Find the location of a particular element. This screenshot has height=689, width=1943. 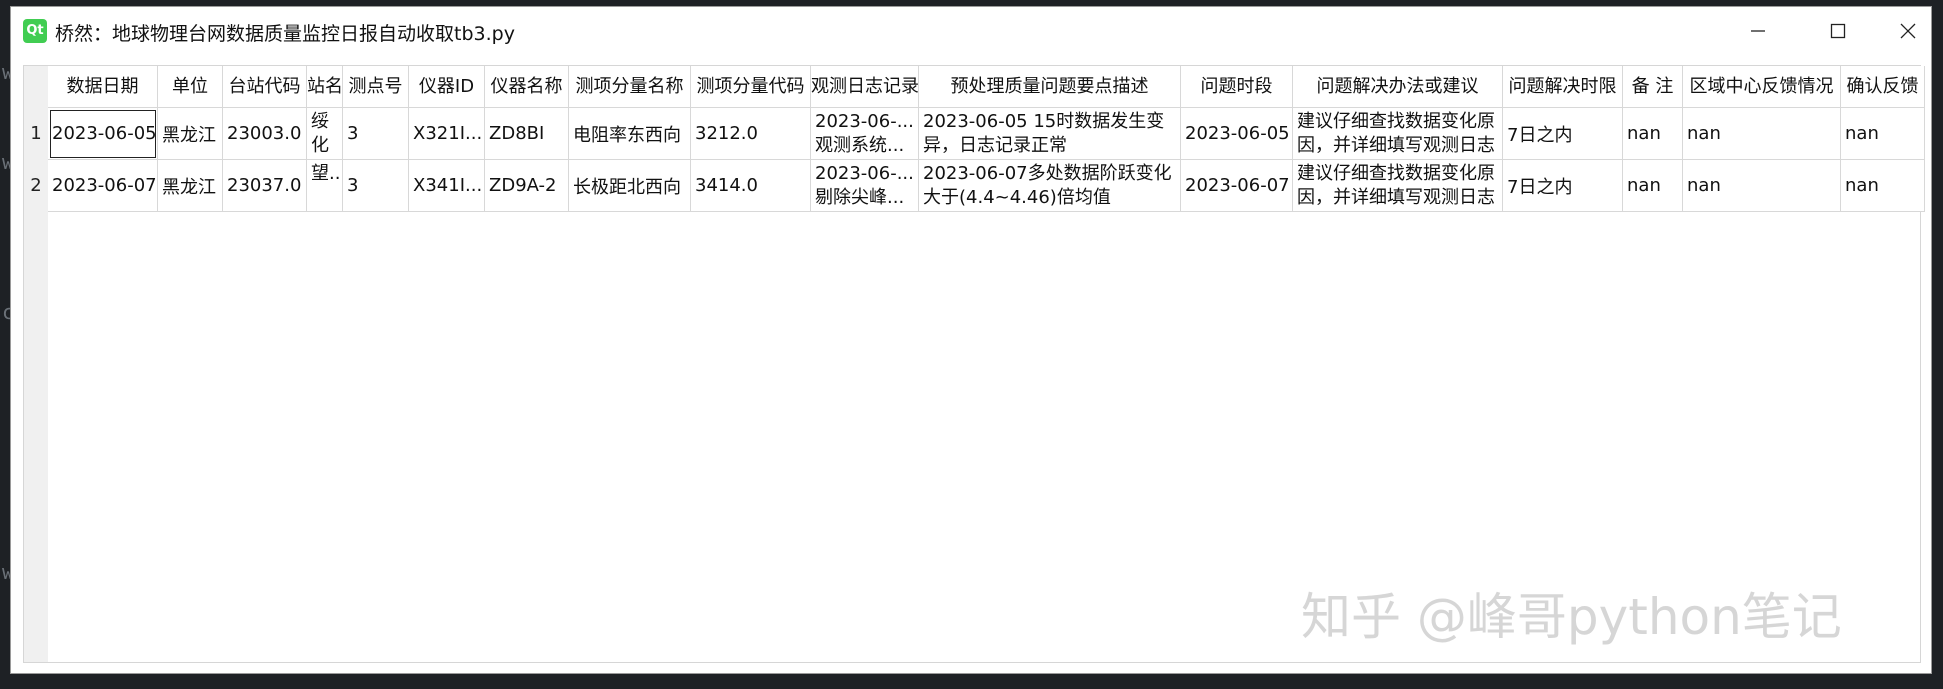

column-header: 仪器名称 is located at coordinates (527, 87).